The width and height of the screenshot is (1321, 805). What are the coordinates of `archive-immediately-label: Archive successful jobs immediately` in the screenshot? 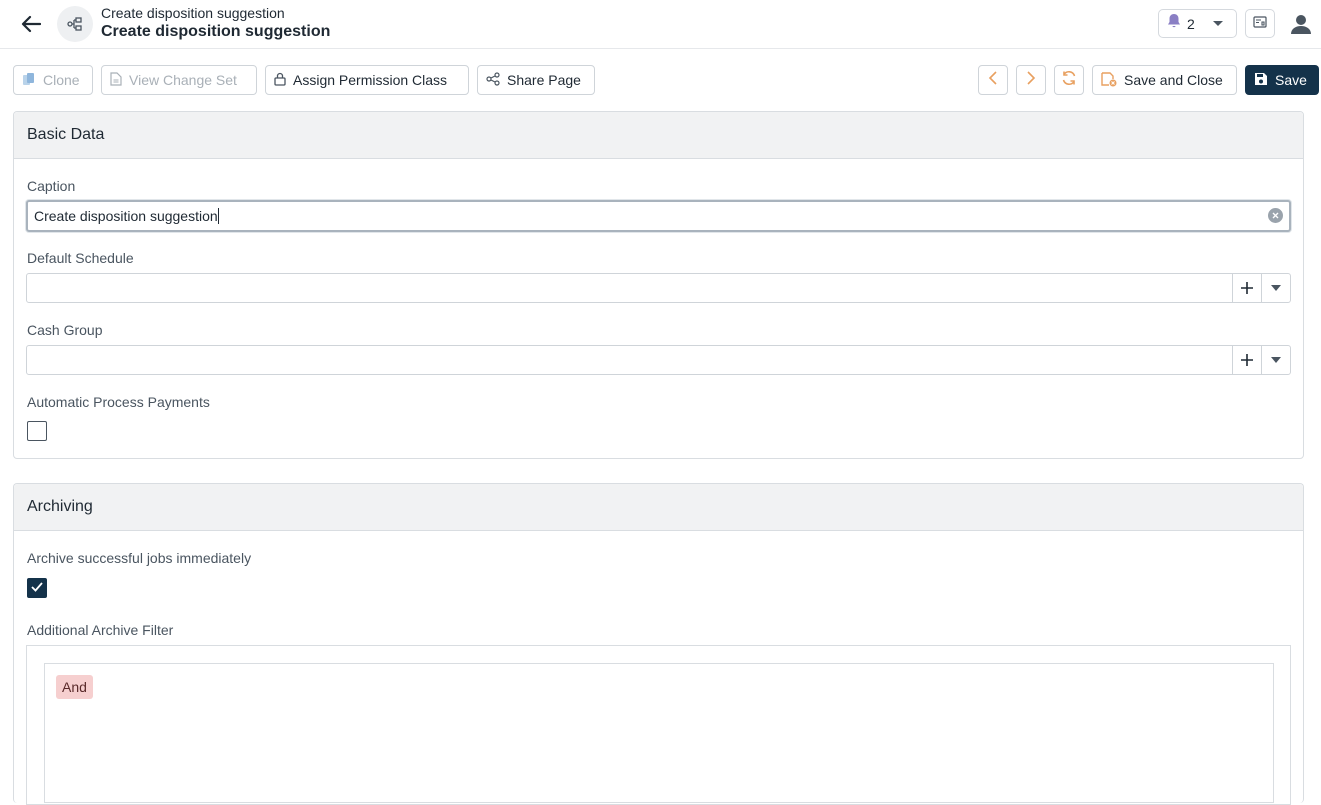 It's located at (139, 558).